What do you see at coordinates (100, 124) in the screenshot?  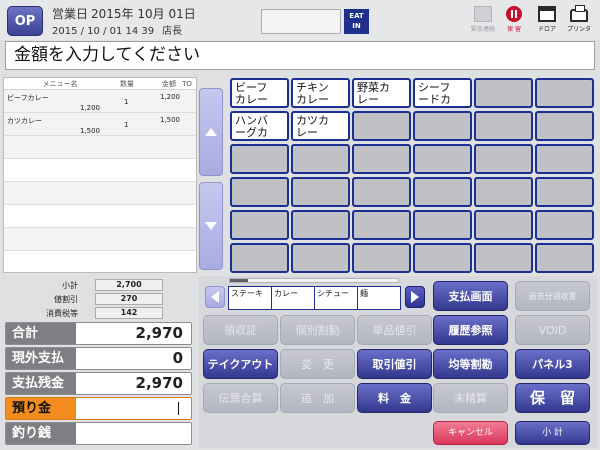 I see `order-row: カツカレー 1,500 1 1,500` at bounding box center [100, 124].